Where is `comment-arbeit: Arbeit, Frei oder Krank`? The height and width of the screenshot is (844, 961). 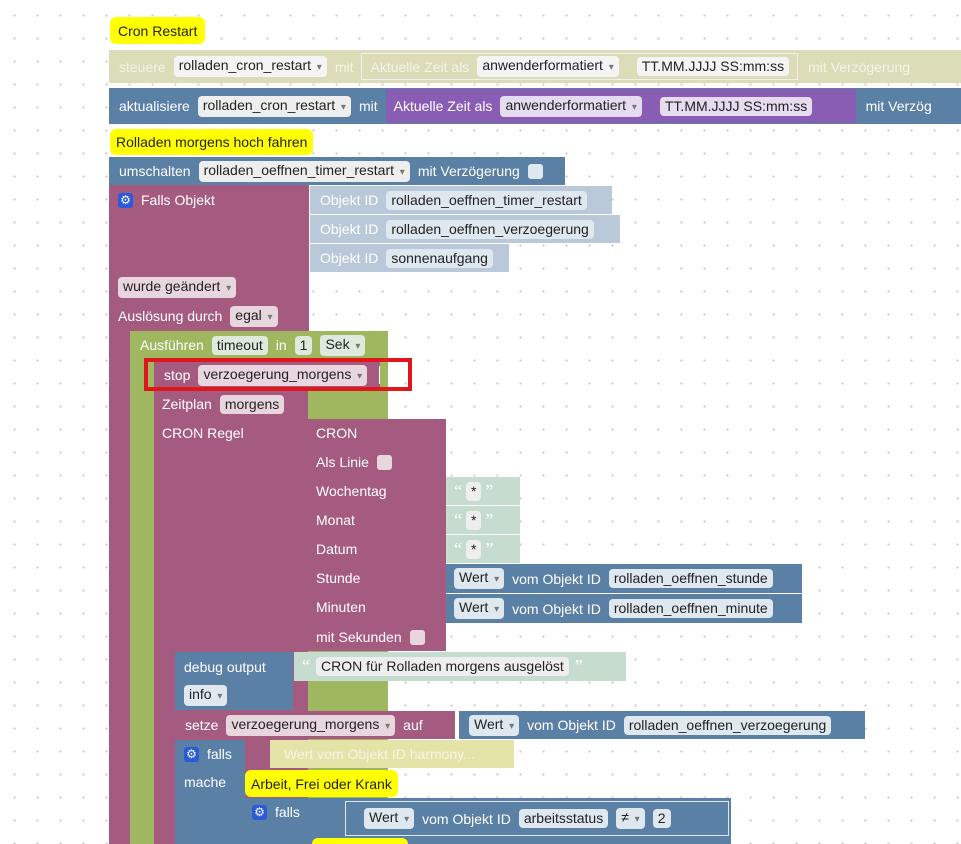 comment-arbeit: Arbeit, Frei oder Krank is located at coordinates (321, 783).